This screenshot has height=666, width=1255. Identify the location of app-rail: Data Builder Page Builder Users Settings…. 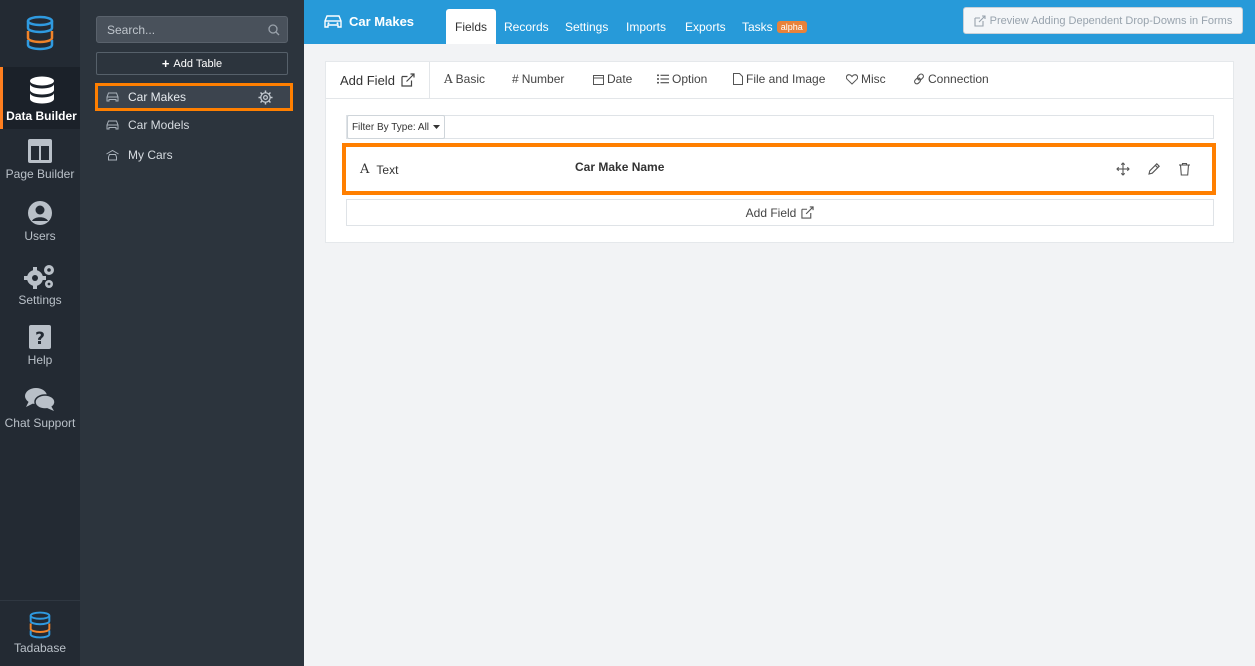
(40, 333).